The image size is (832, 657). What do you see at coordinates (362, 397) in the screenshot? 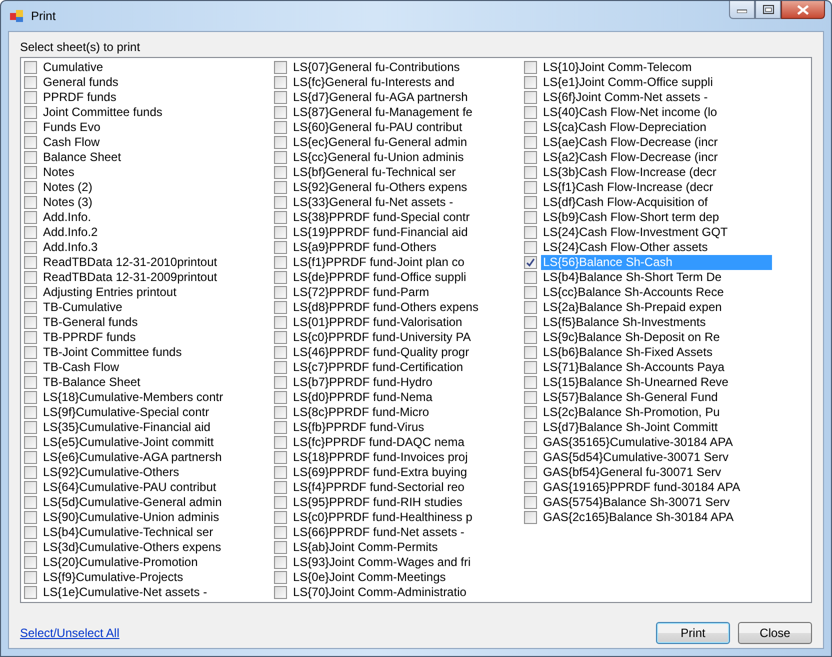
I see `sheet-label: LS{d0}PPRDF fund-Nema` at bounding box center [362, 397].